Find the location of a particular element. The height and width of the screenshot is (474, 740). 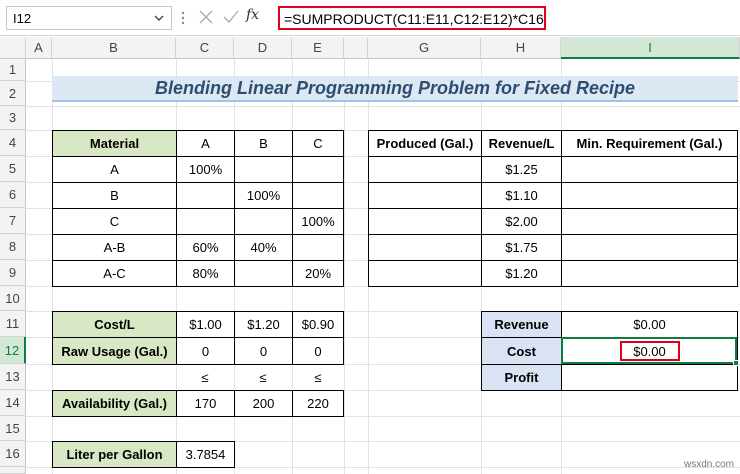

row-header-11: 11 is located at coordinates (13, 324).